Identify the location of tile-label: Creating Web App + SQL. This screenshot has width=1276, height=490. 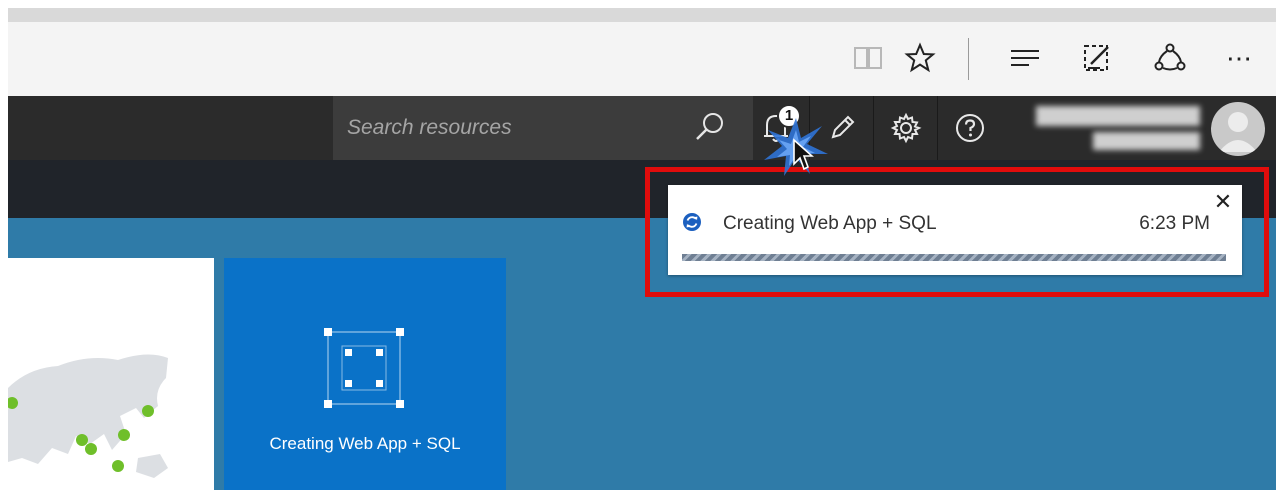
(365, 443).